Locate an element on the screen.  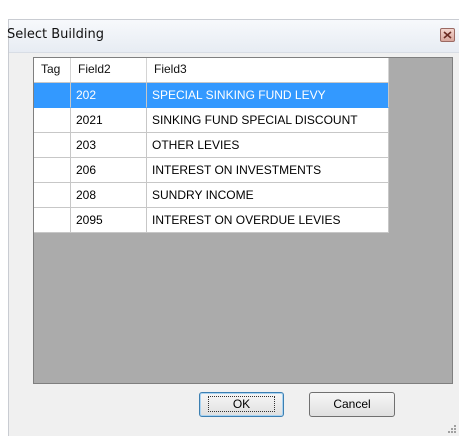
cancel-button: Cancel is located at coordinates (352, 404).